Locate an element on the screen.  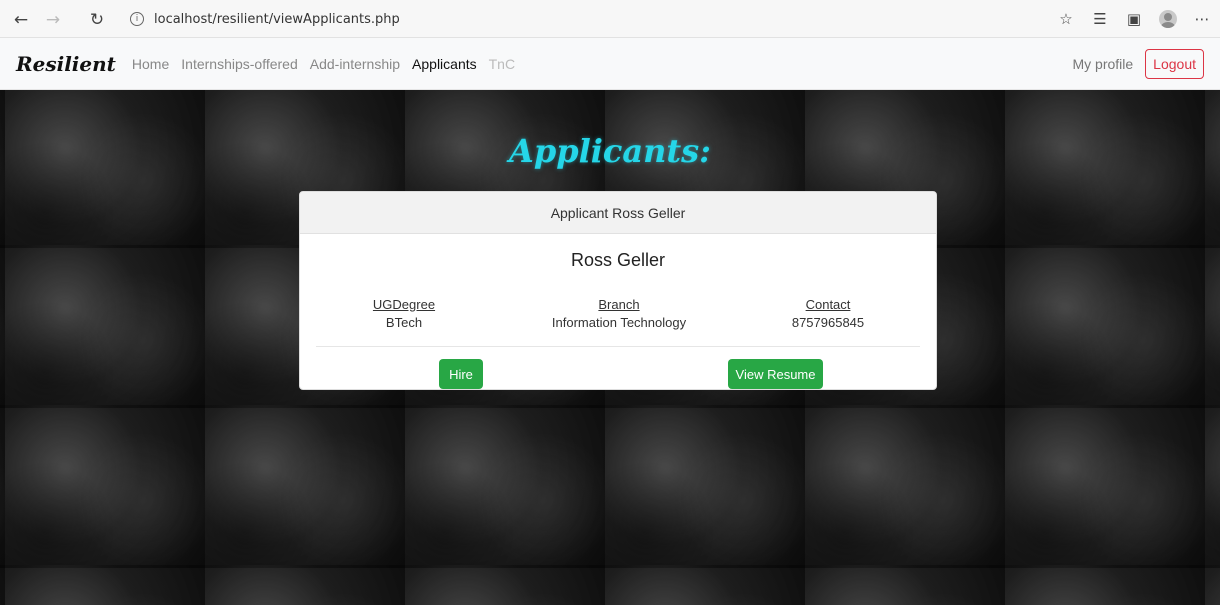
nav-home: Home is located at coordinates (150, 64).